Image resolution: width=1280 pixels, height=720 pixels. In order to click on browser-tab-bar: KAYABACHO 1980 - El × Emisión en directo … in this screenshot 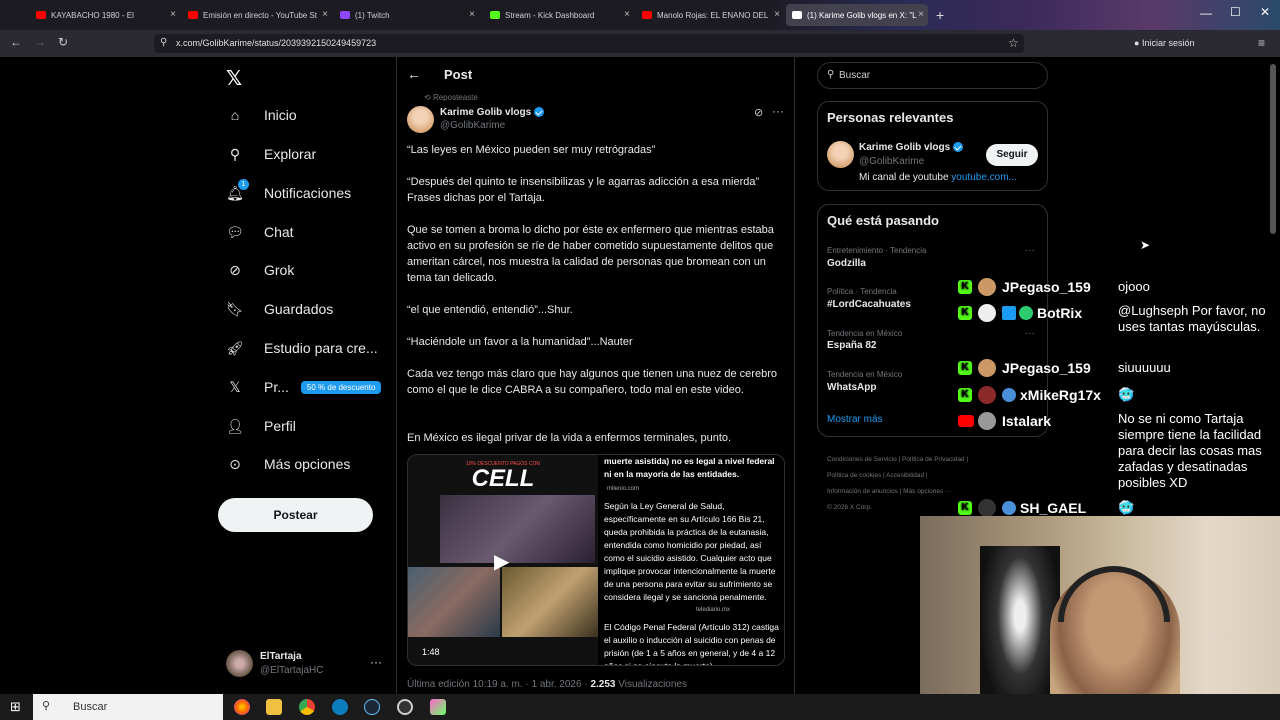, I will do `click(640, 15)`.